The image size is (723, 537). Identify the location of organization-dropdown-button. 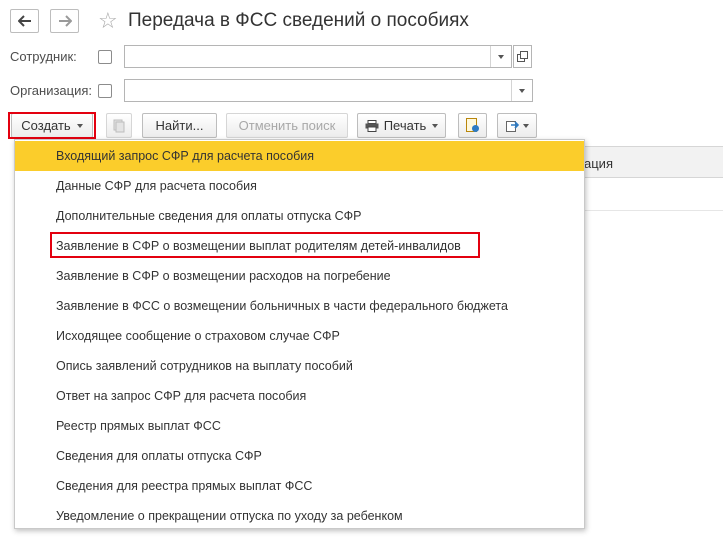
(521, 90).